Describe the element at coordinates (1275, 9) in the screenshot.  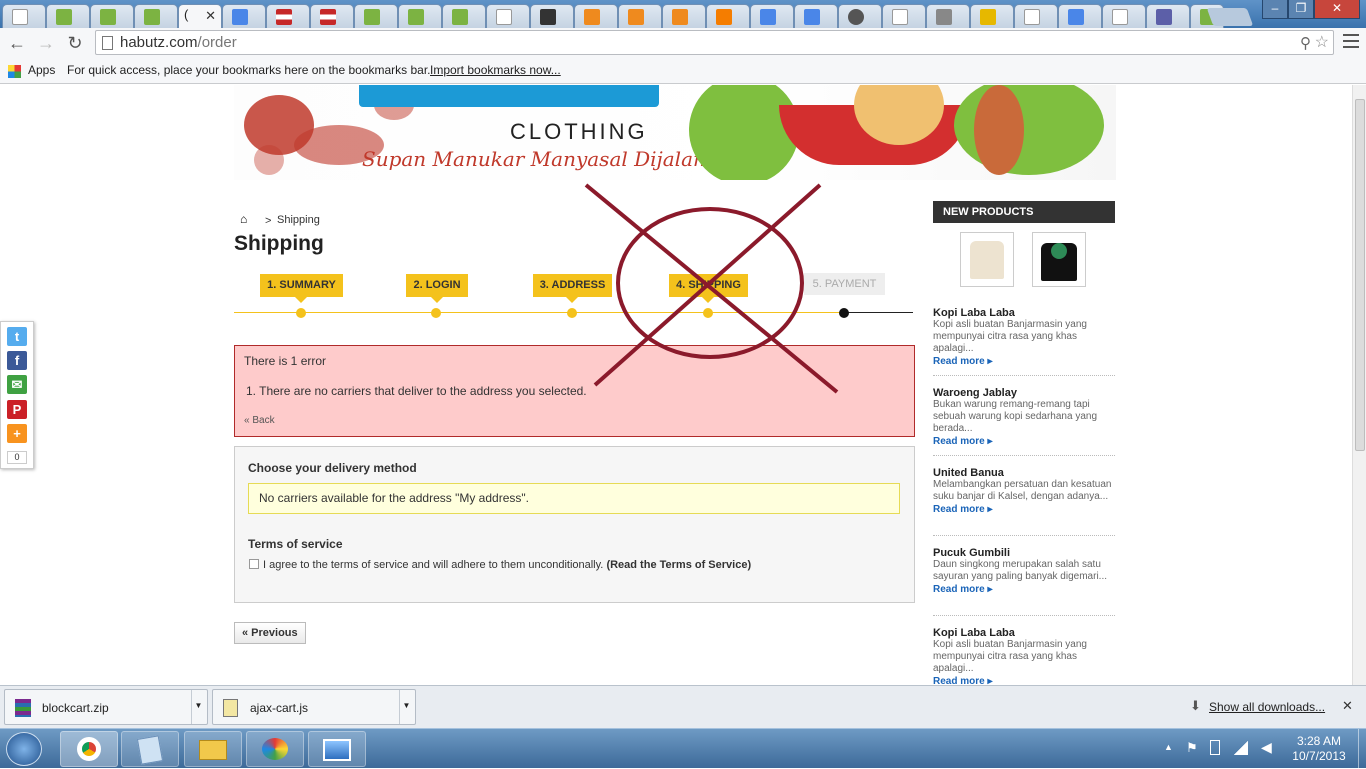
I see `minimize-button: –` at that location.